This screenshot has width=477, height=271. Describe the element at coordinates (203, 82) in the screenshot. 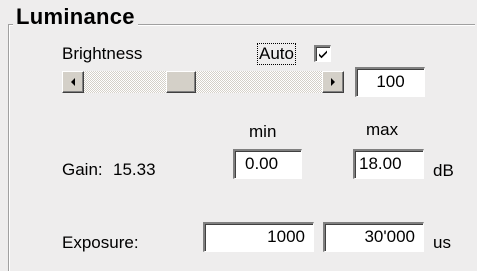

I see `brightness-slider` at that location.